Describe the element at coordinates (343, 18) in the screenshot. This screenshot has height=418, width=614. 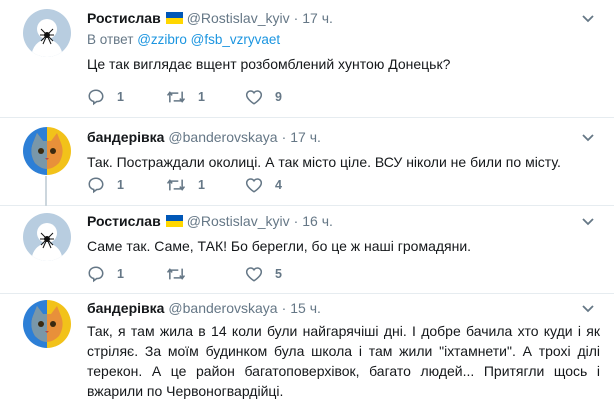
I see `tweet-header: Ростислав @Rostislav_kyiv · 17 ч.` at that location.